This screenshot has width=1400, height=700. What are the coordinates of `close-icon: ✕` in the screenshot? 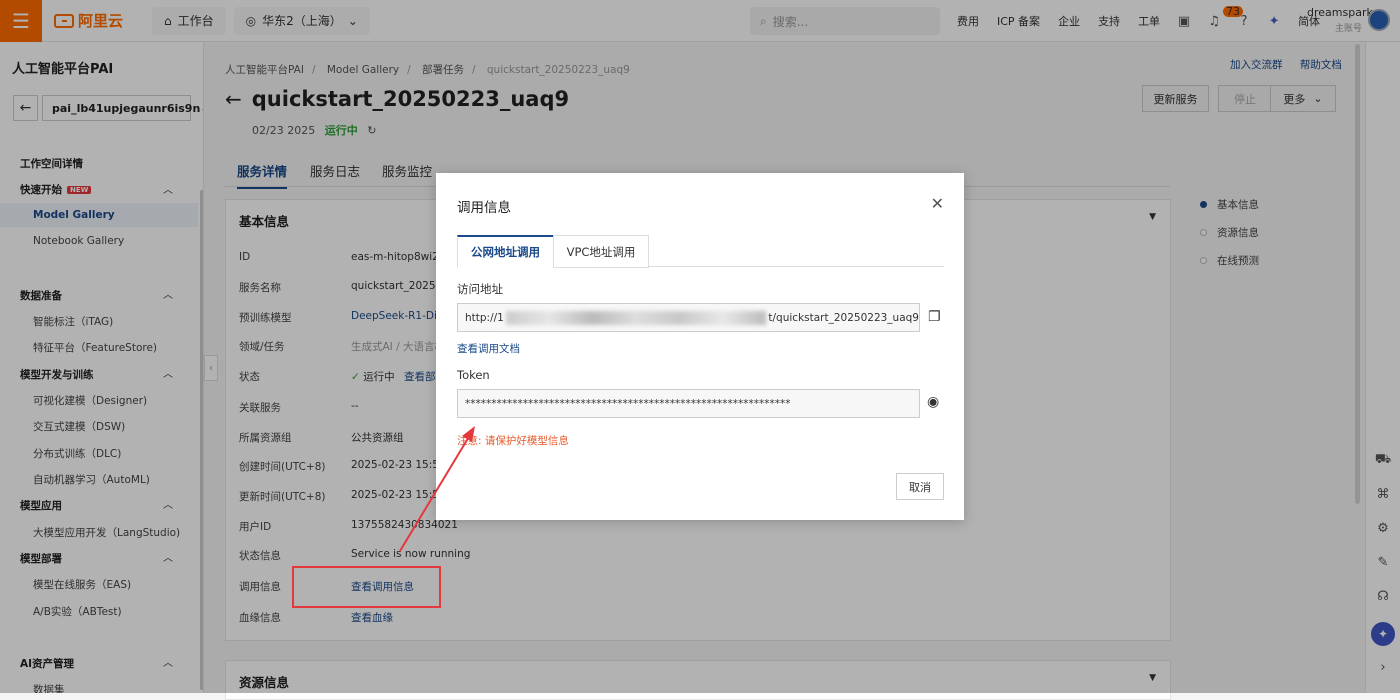 It's located at (937, 203).